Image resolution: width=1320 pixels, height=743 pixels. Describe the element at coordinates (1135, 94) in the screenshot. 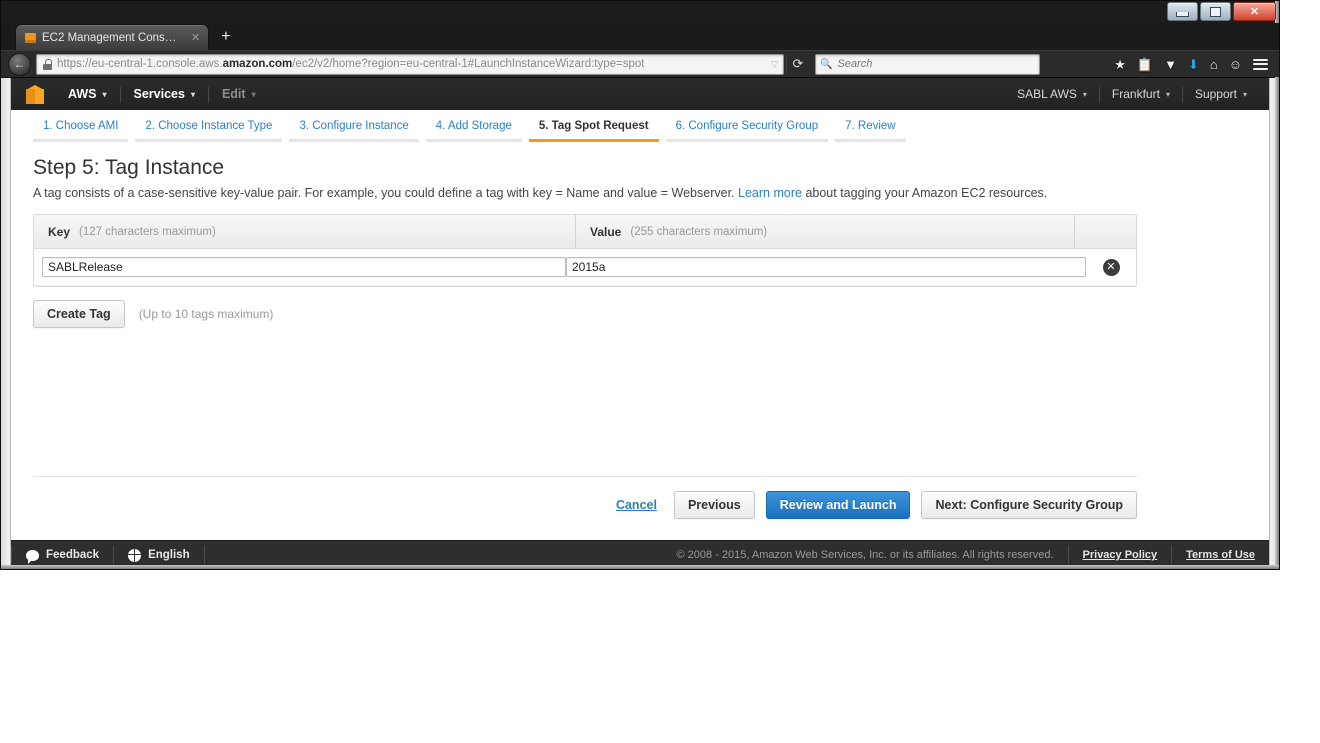

I see `nav-item-region-label: Frankfurt` at that location.